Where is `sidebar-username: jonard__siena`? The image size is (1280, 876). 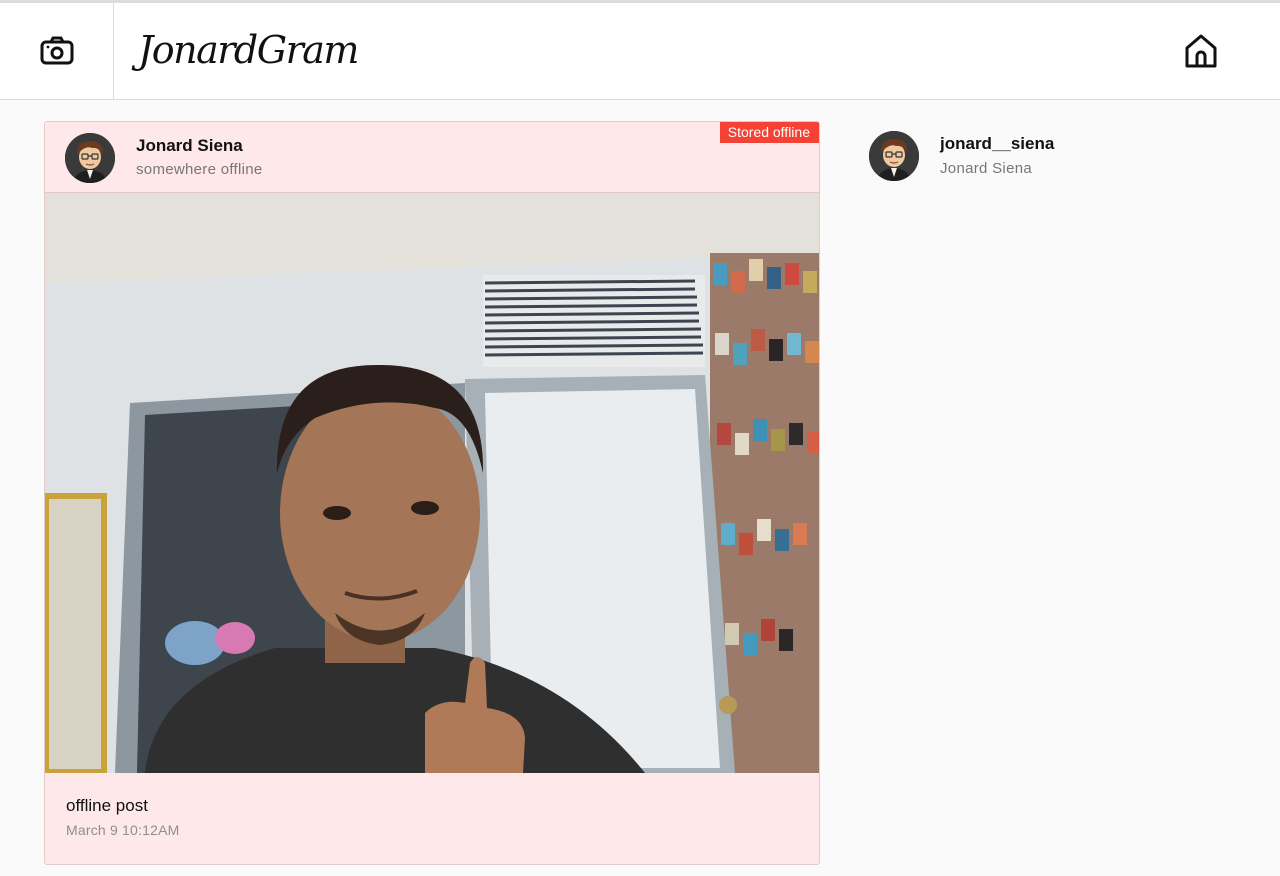
sidebar-username: jonard__siena is located at coordinates (997, 144).